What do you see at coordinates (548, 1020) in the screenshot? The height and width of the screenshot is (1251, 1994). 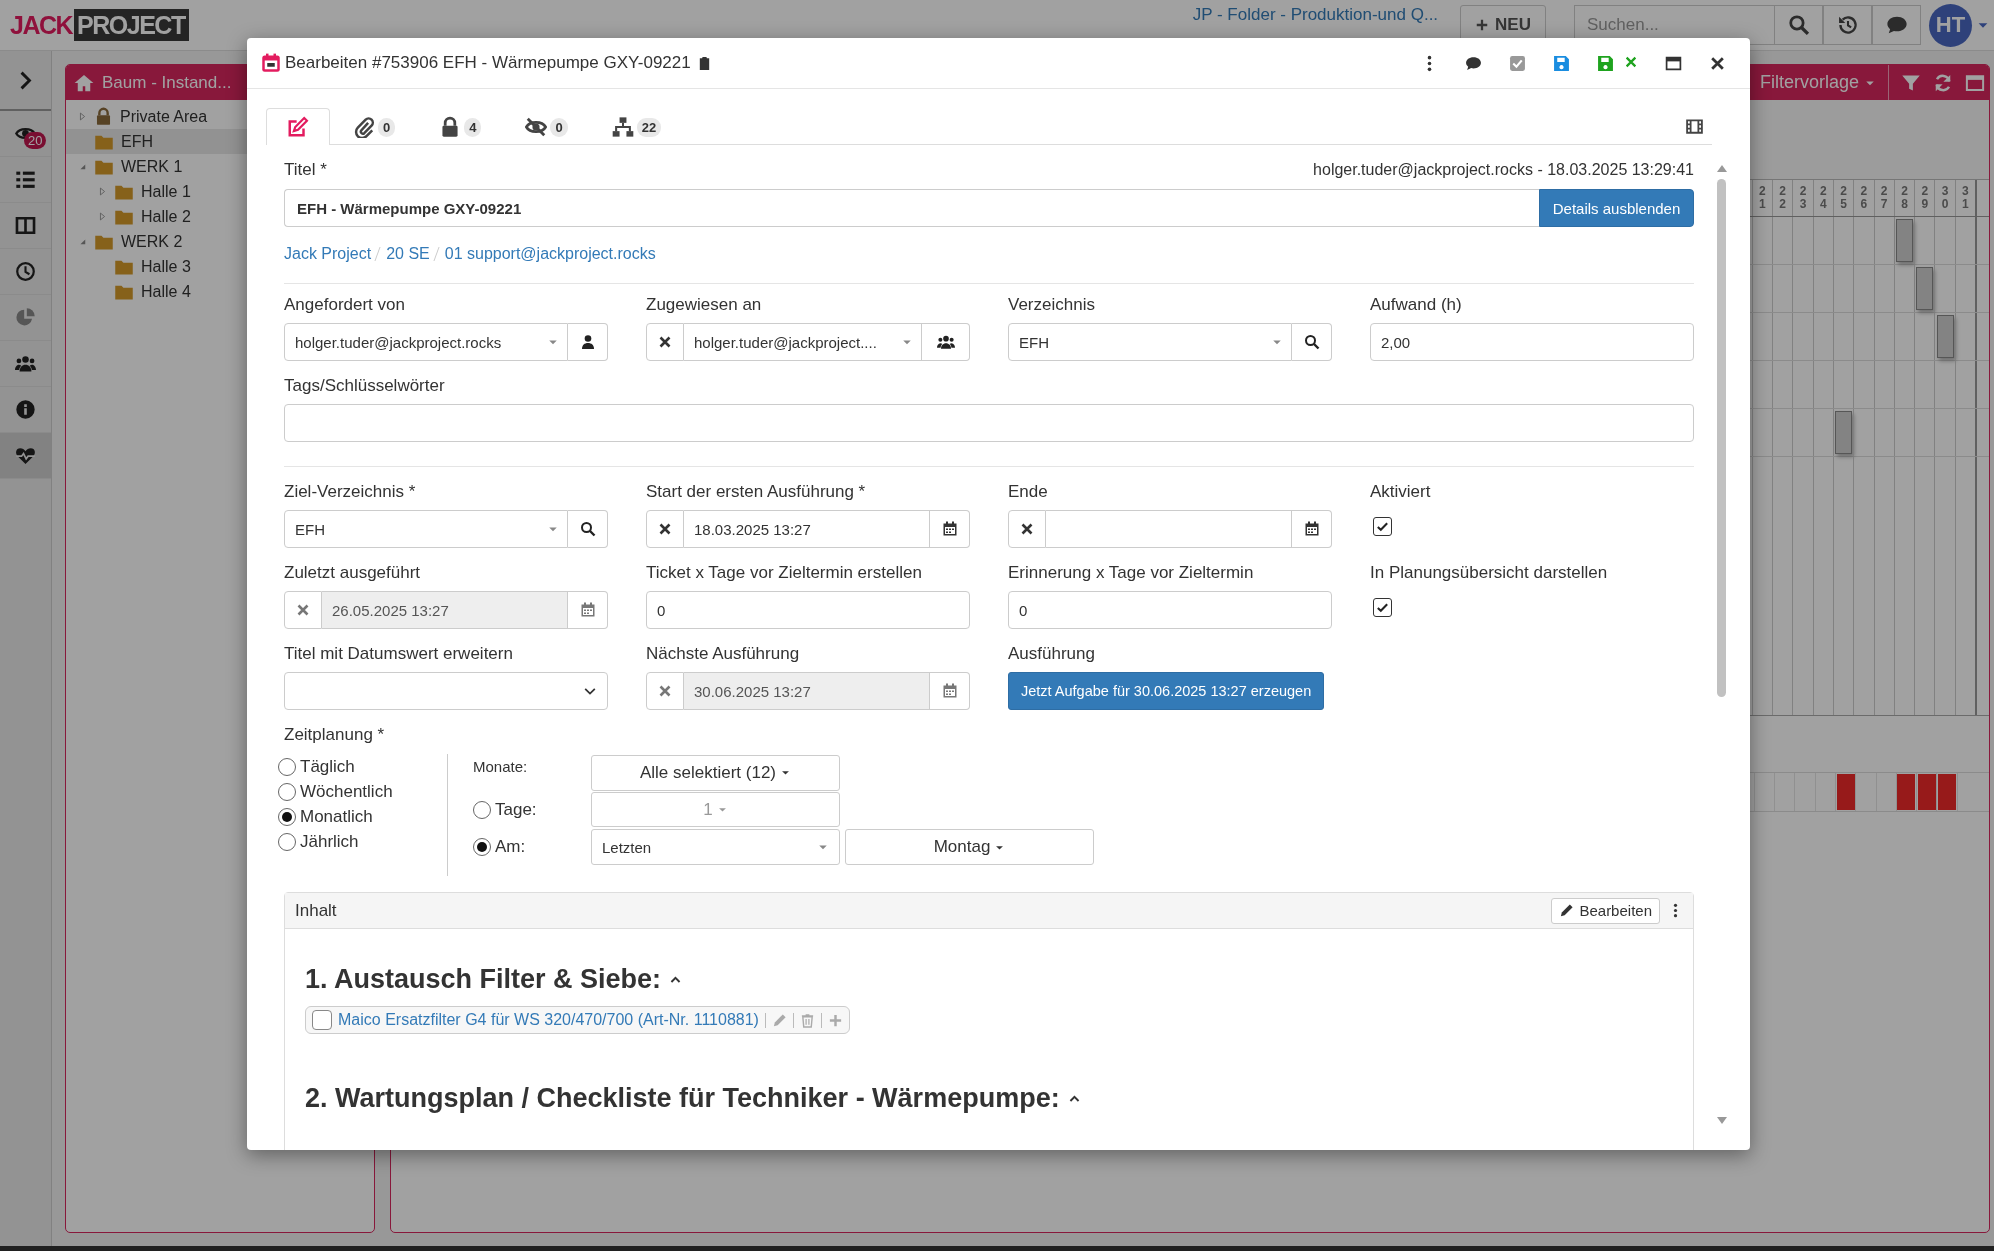 I see `item-link: Maico Ersatzfilter G4 für WS 320/470/700 (Art-Nr. 1110881)` at bounding box center [548, 1020].